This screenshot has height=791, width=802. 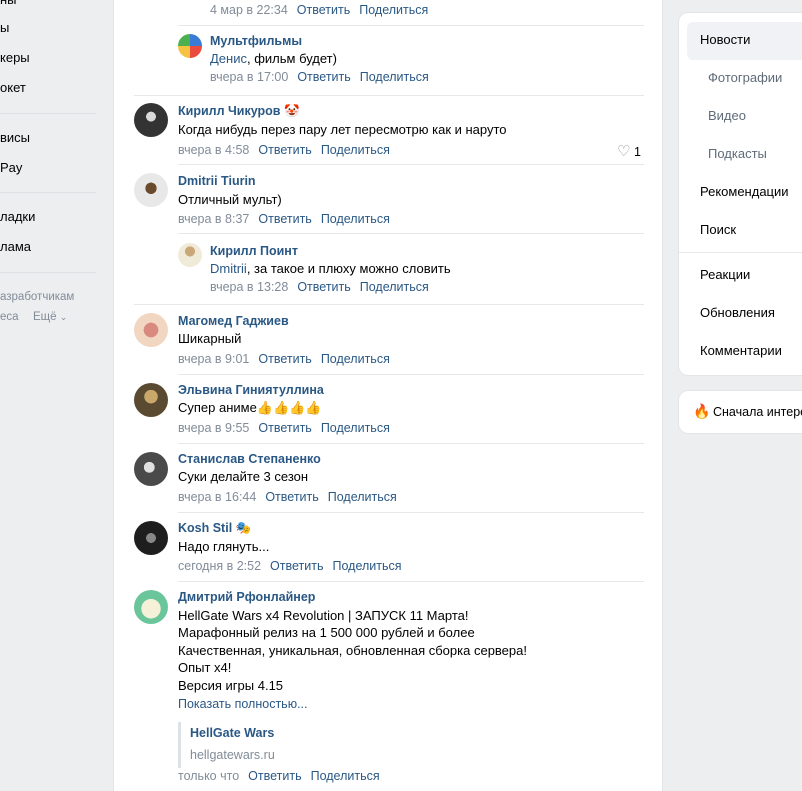 I want to click on left-menu-item: ны, so click(x=8, y=3).